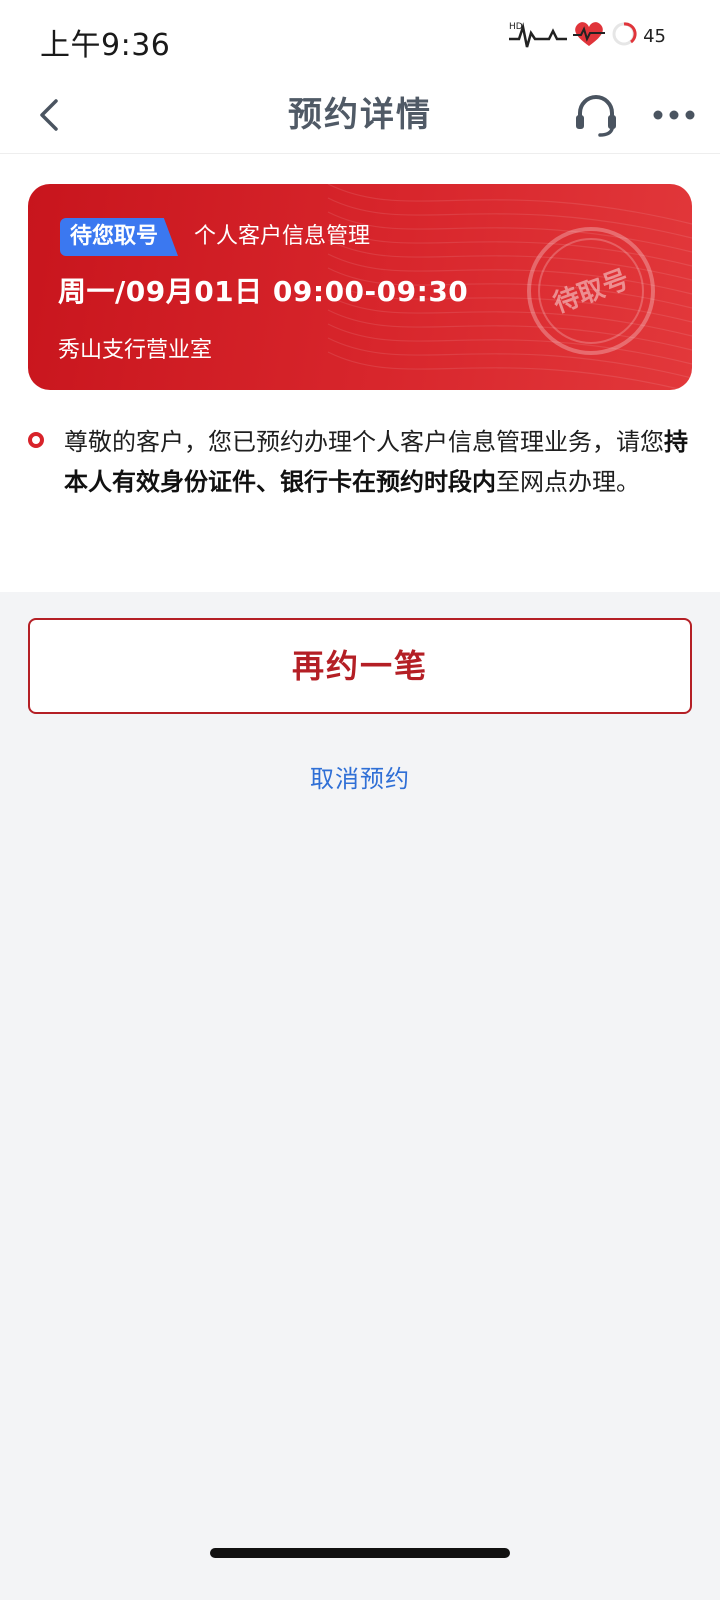  Describe the element at coordinates (263, 291) in the screenshot. I see `booking-datetime: 周一/09月01日 09:00-09:30` at that location.